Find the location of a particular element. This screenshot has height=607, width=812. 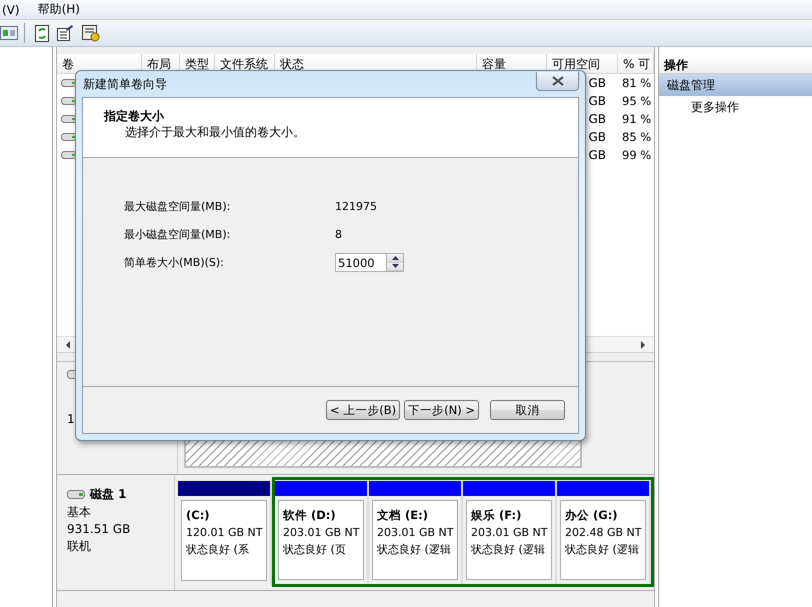

dialog-button: 取消 is located at coordinates (527, 410).